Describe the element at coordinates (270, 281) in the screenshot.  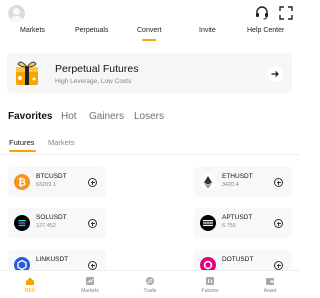
I see `wallet-icon` at that location.